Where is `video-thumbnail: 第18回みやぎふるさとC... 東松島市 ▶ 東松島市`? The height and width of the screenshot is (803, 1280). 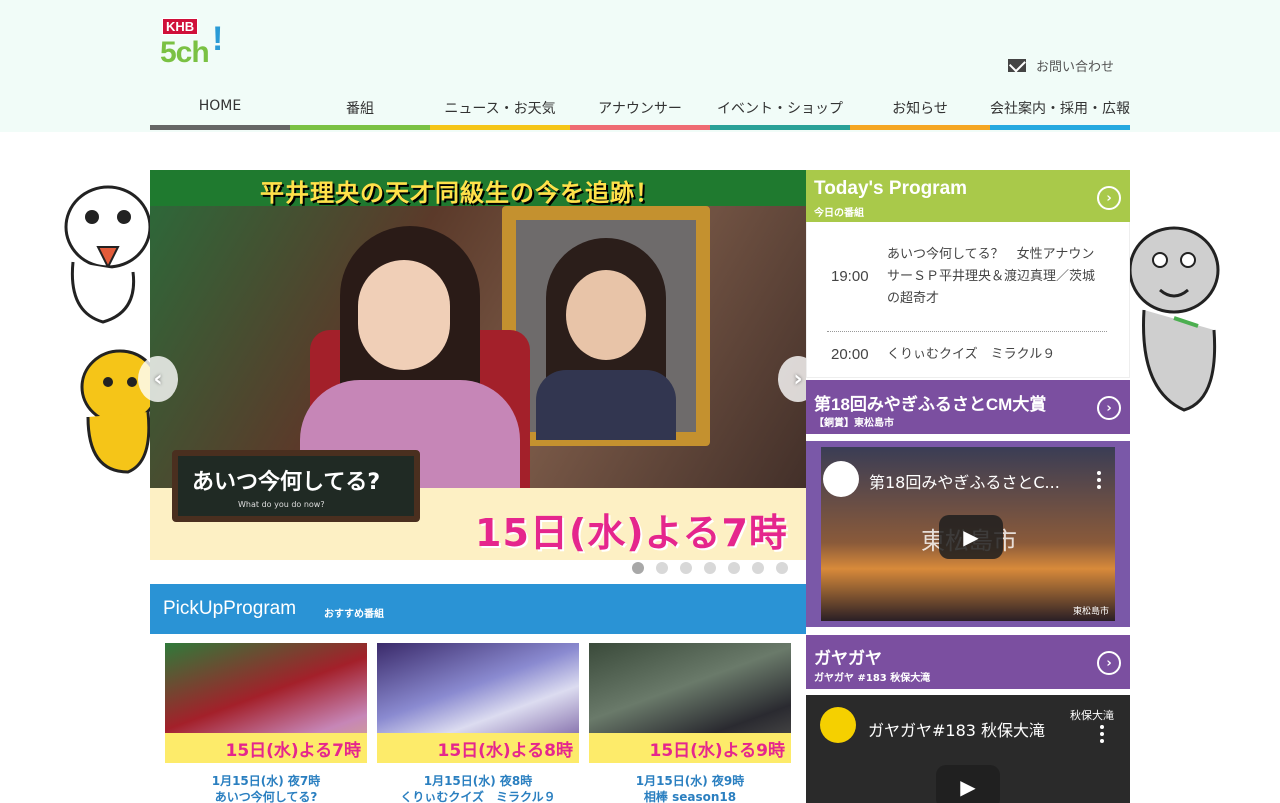 video-thumbnail: 第18回みやぎふるさとC... 東松島市 ▶ 東松島市 is located at coordinates (968, 534).